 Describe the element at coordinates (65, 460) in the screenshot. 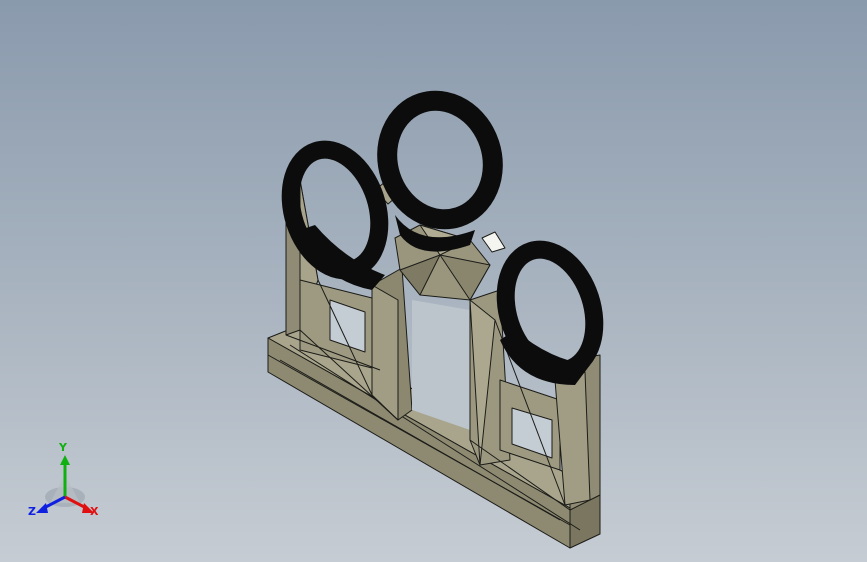

I see `y-axis-arrow` at that location.